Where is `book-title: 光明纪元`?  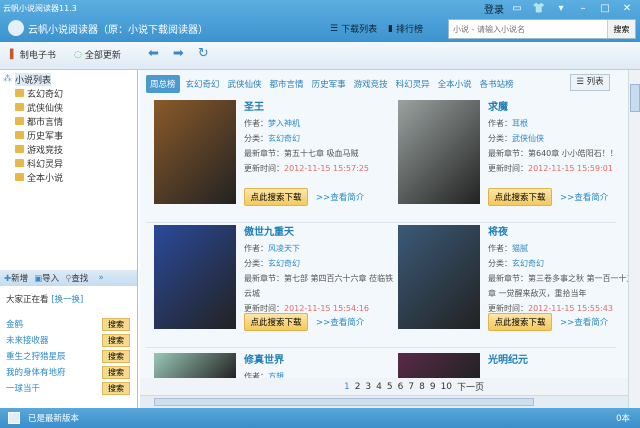
book-title: 光明纪元 is located at coordinates (563, 361).